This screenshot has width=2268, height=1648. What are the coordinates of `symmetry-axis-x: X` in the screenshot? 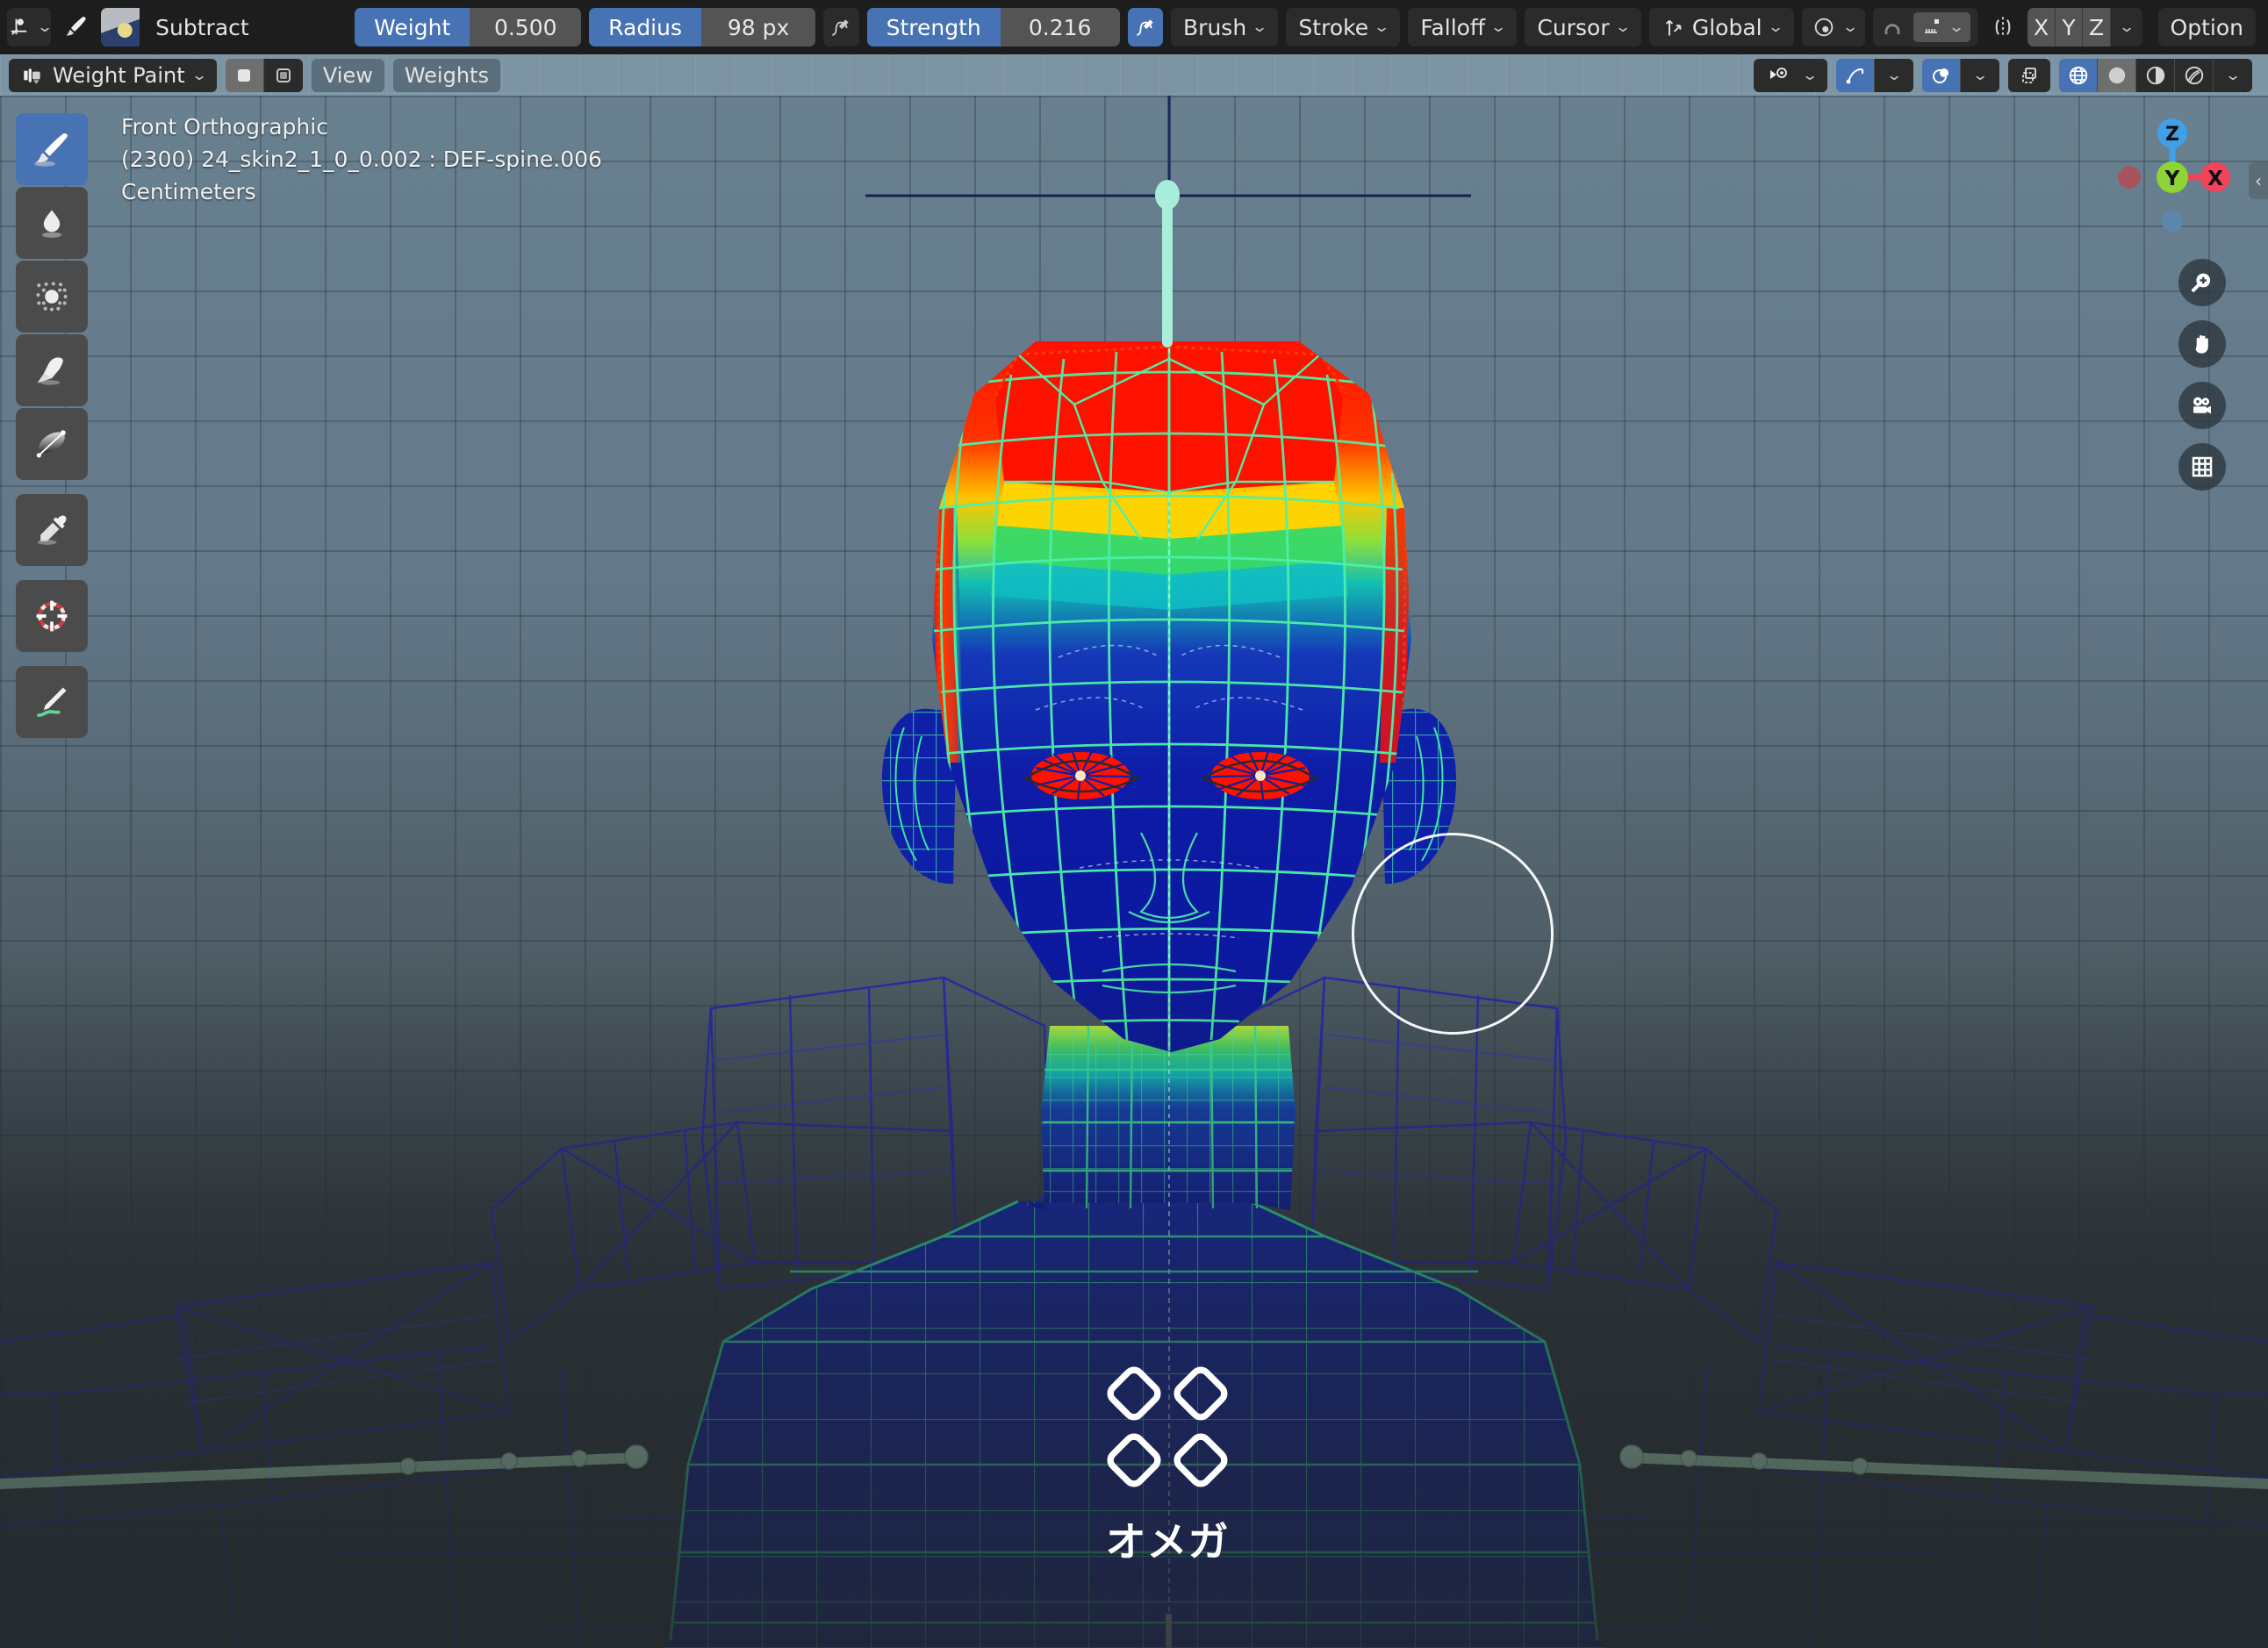 It's located at (2042, 27).